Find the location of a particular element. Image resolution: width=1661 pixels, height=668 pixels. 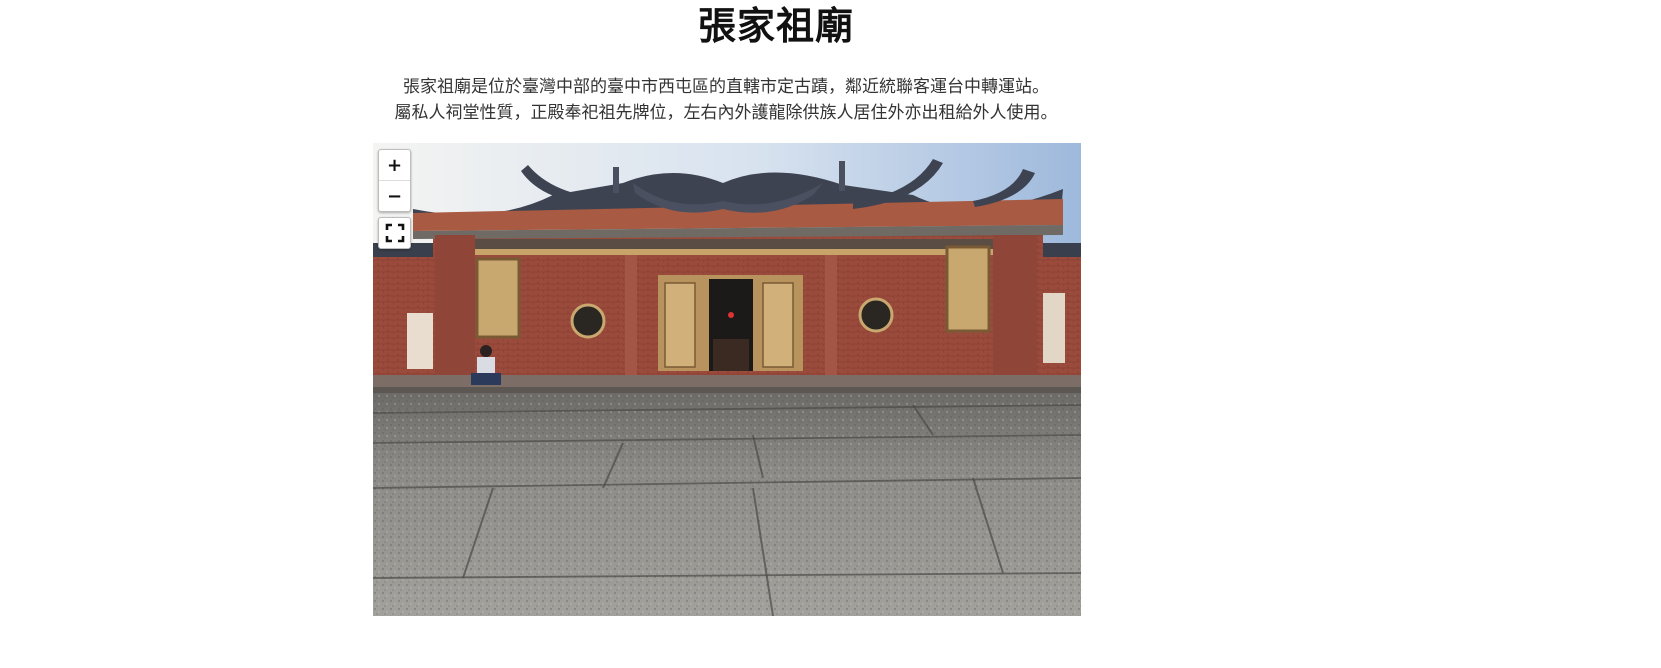

fullscreen-button is located at coordinates (394, 233).